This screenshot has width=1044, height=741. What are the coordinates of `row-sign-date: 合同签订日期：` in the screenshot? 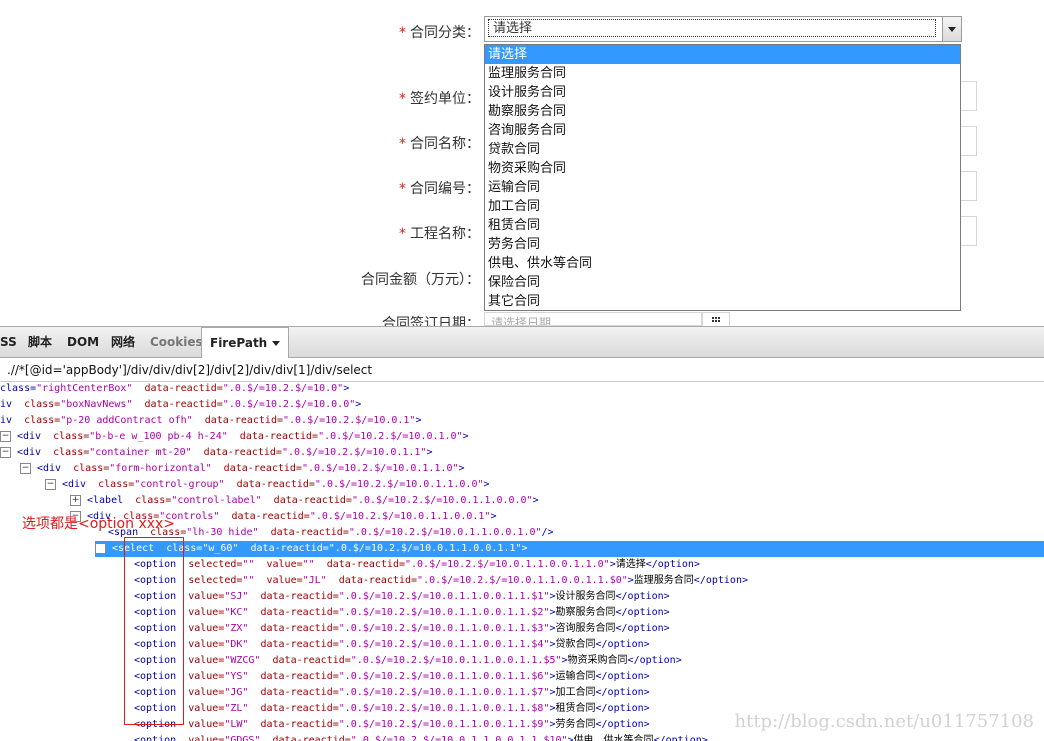 It's located at (240, 319).